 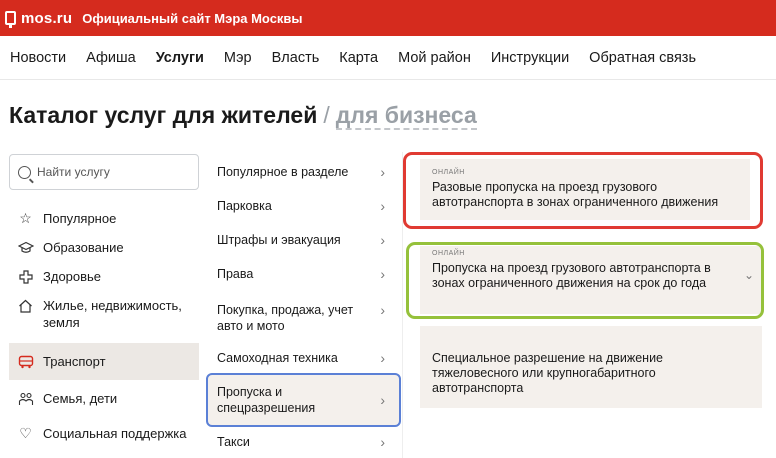 I want to click on heart-icon: ♡, so click(x=25, y=433).